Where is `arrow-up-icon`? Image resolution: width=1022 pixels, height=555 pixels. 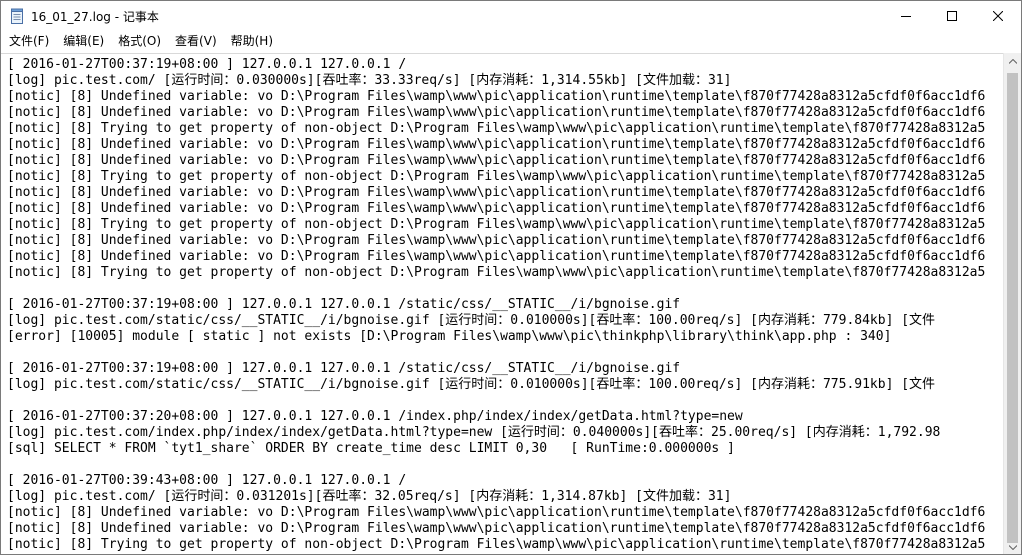
arrow-up-icon is located at coordinates (1012, 61).